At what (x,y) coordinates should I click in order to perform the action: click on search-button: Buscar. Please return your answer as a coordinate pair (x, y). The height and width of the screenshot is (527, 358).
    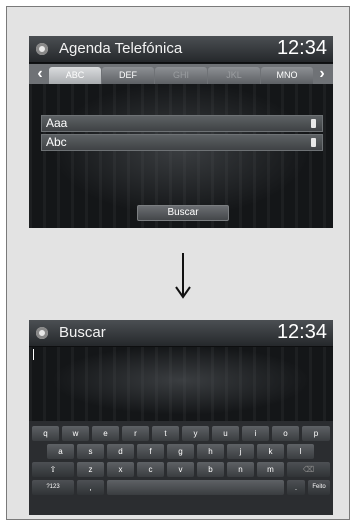
    Looking at the image, I should click on (183, 213).